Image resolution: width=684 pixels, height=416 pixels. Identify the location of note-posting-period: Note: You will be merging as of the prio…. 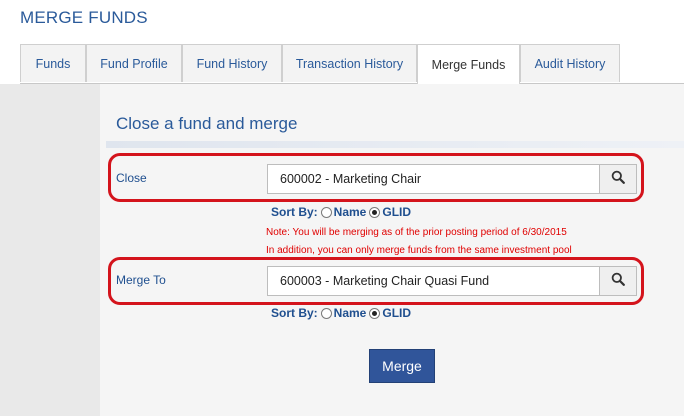
(416, 232).